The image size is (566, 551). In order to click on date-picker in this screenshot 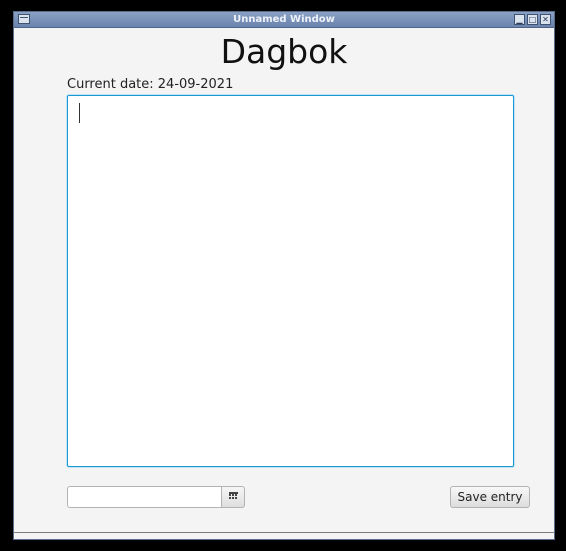, I will do `click(156, 497)`.